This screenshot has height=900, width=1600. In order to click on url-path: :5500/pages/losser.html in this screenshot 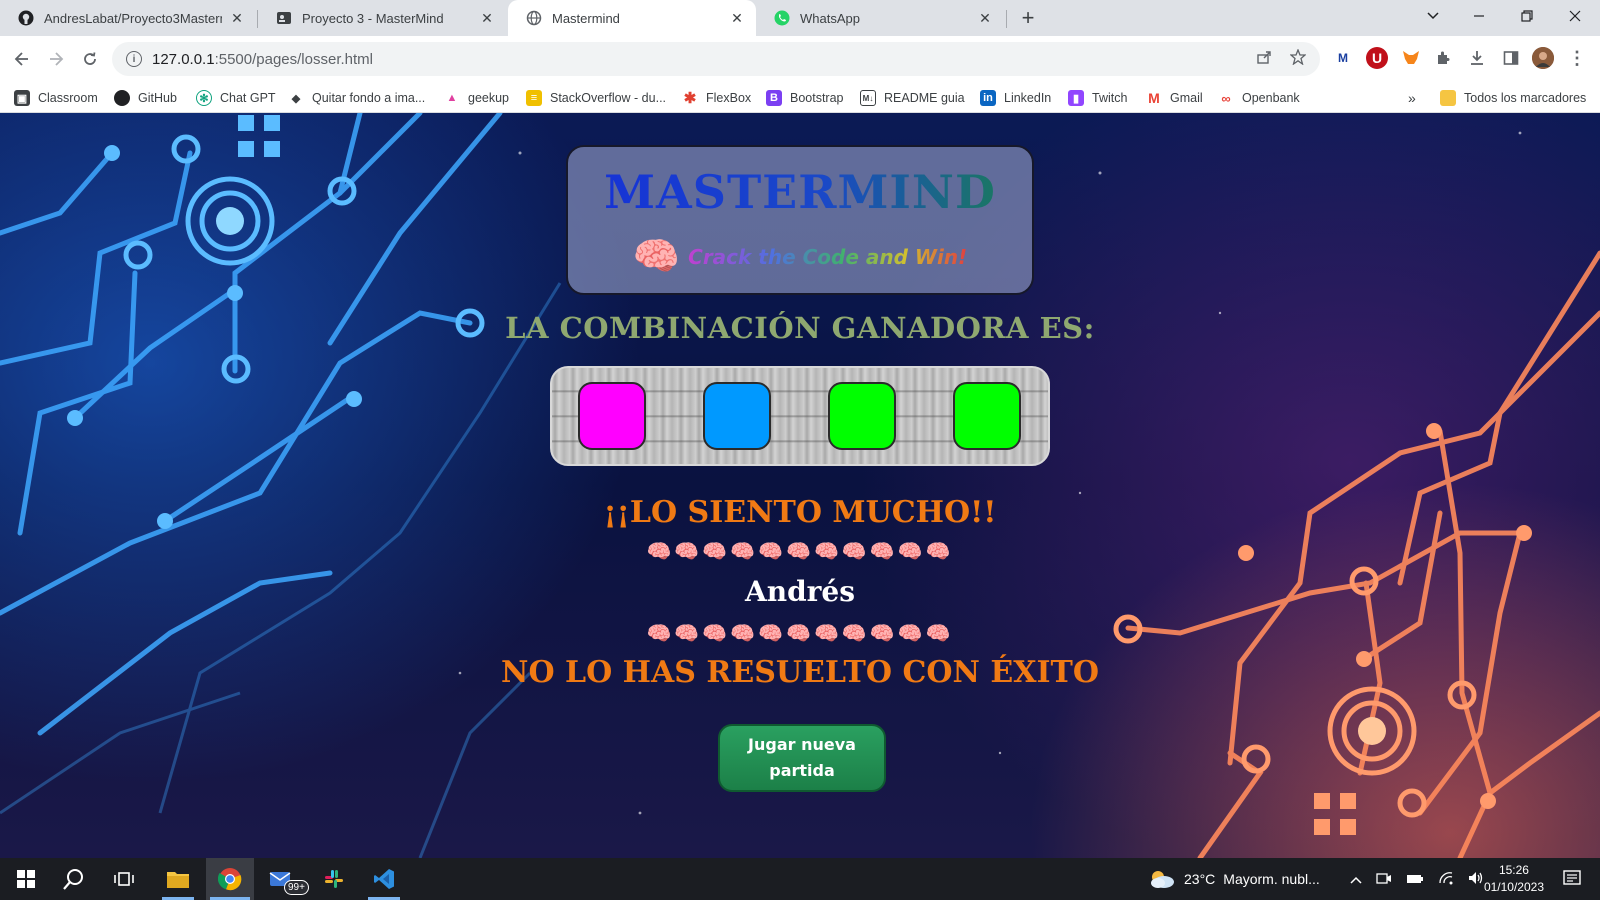, I will do `click(293, 59)`.